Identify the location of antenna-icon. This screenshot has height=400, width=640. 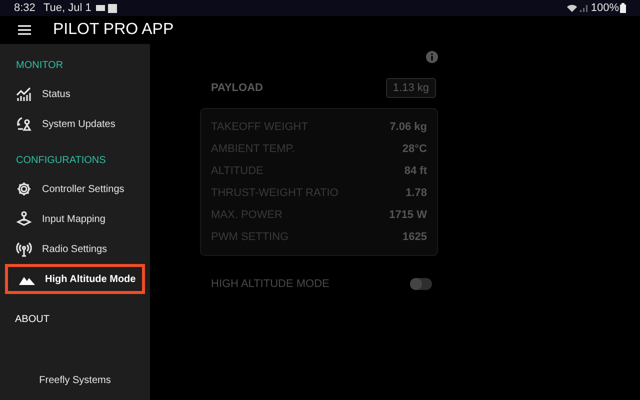
(24, 249).